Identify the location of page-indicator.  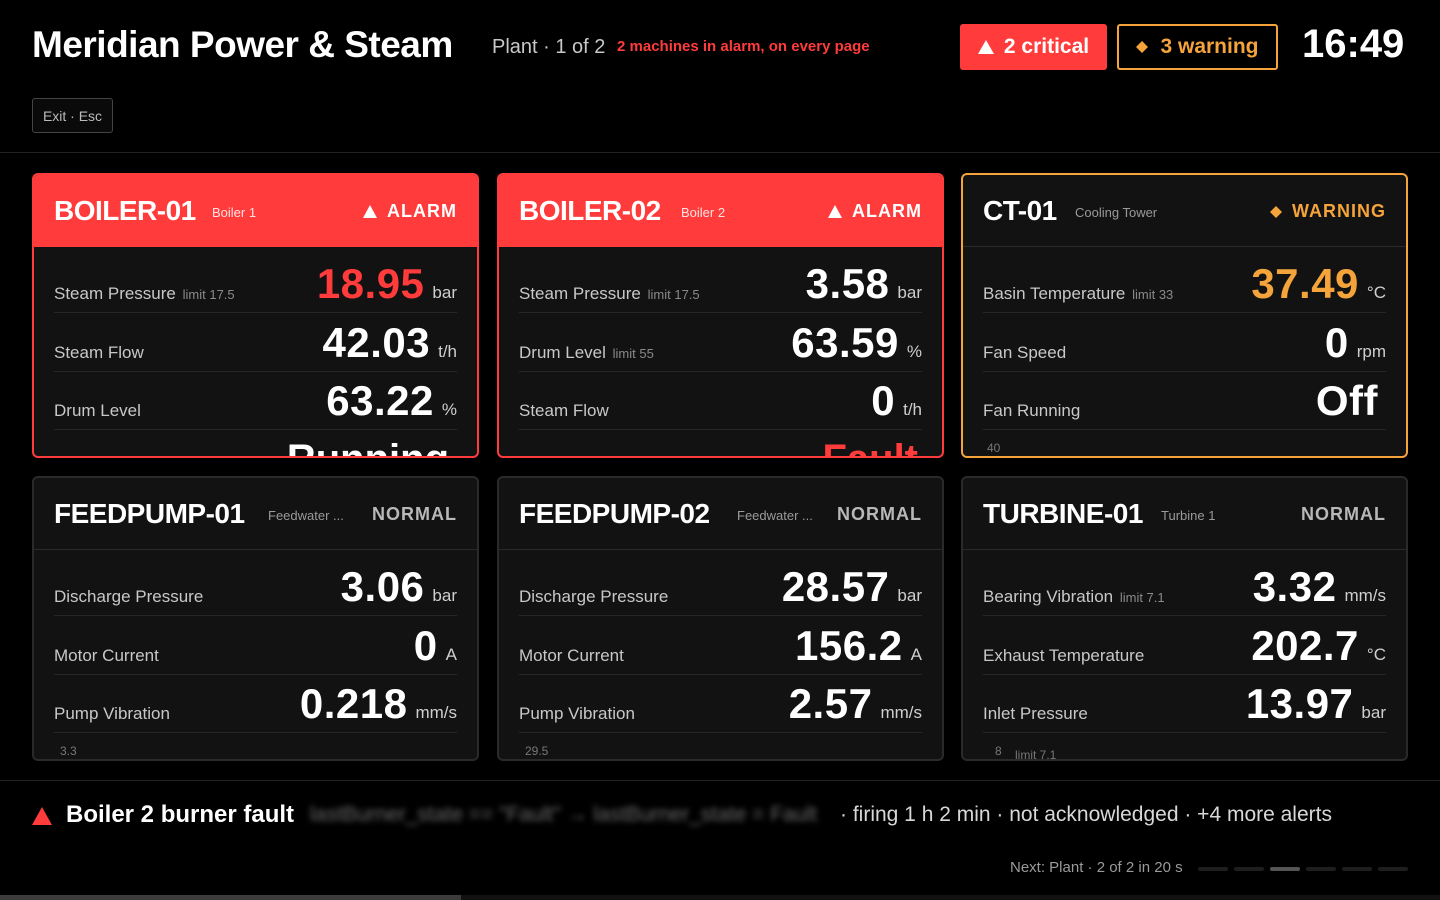
(1303, 869).